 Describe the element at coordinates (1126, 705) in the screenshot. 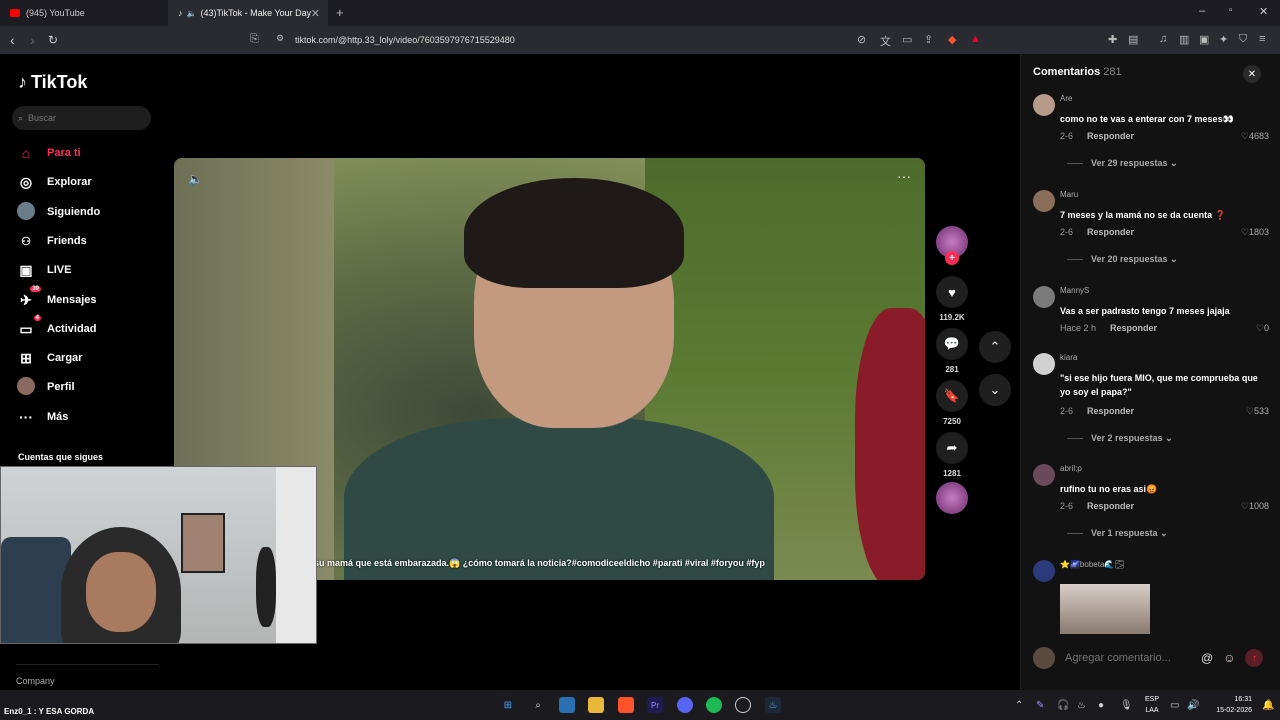

I see `microphone-icon: 🎙` at that location.